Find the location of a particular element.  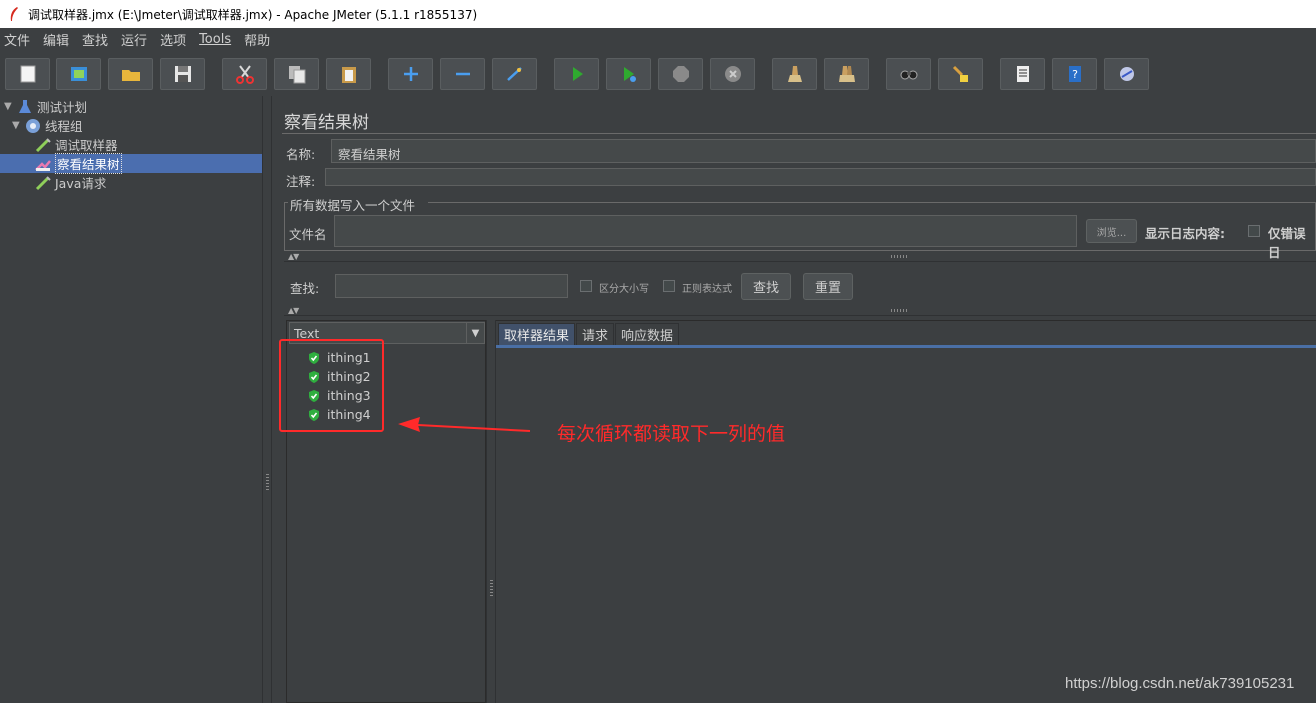

result-tabs: 取样器结果 请求 响应数据 is located at coordinates (589, 334).